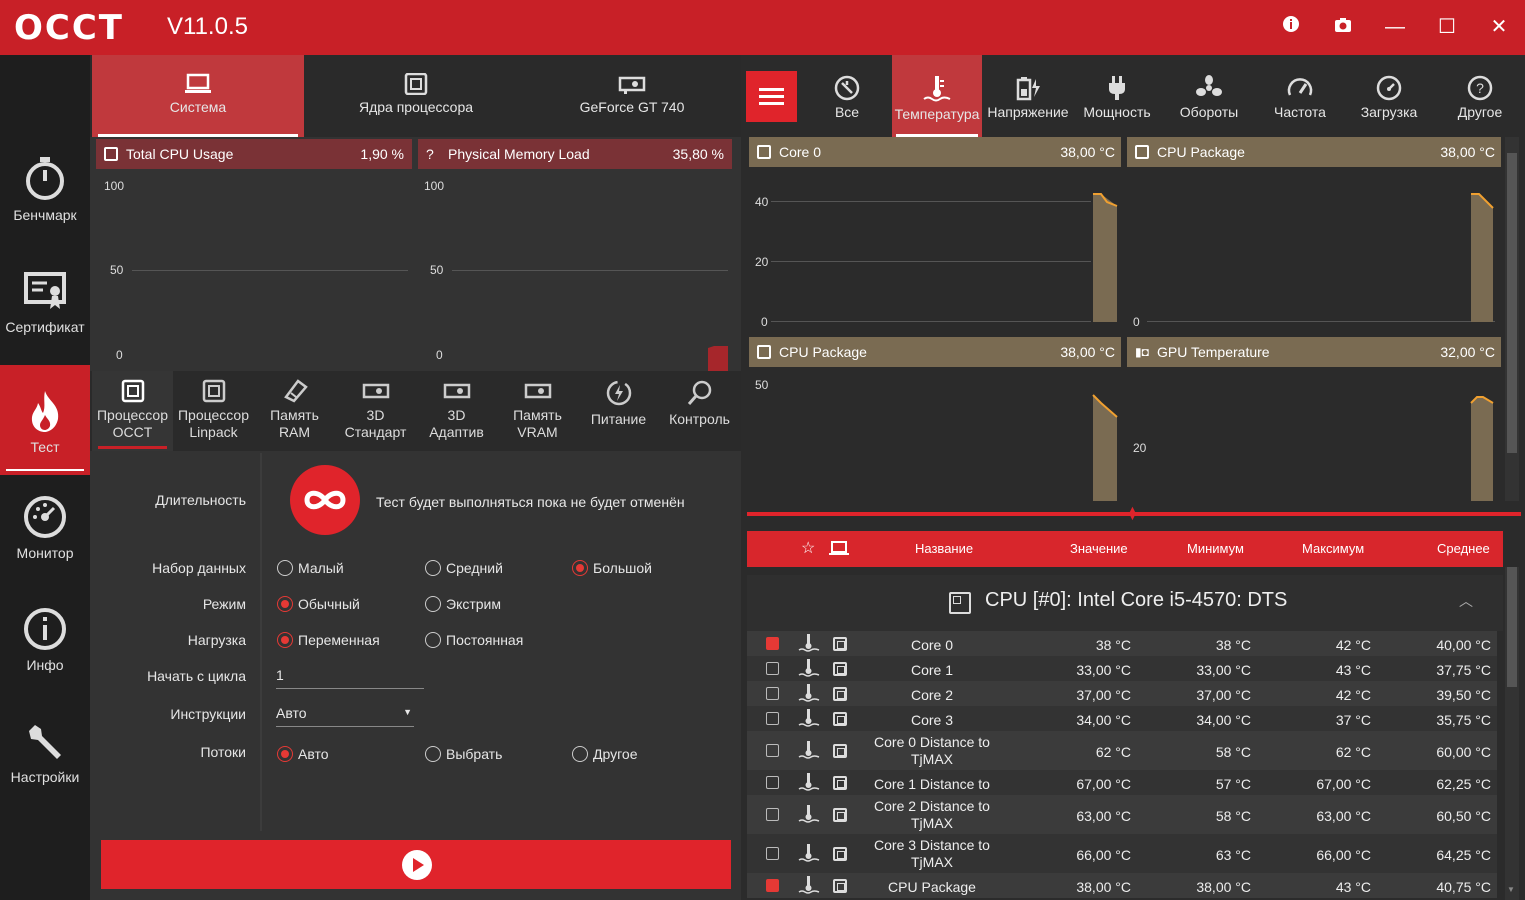  What do you see at coordinates (45, 663) in the screenshot?
I see `sidebar-item-info: Инфо` at bounding box center [45, 663].